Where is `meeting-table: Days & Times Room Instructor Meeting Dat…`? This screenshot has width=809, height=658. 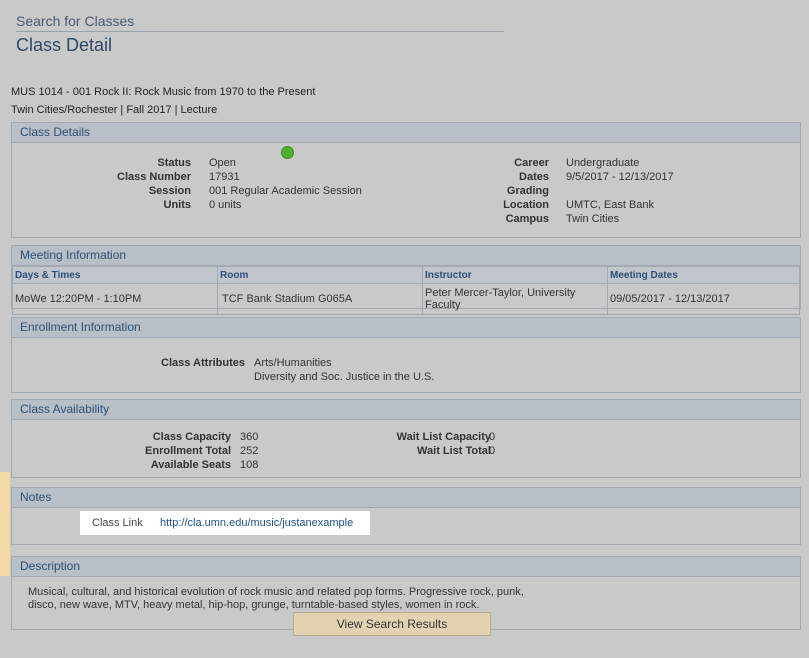 meeting-table: Days & Times Room Instructor Meeting Dat… is located at coordinates (406, 290).